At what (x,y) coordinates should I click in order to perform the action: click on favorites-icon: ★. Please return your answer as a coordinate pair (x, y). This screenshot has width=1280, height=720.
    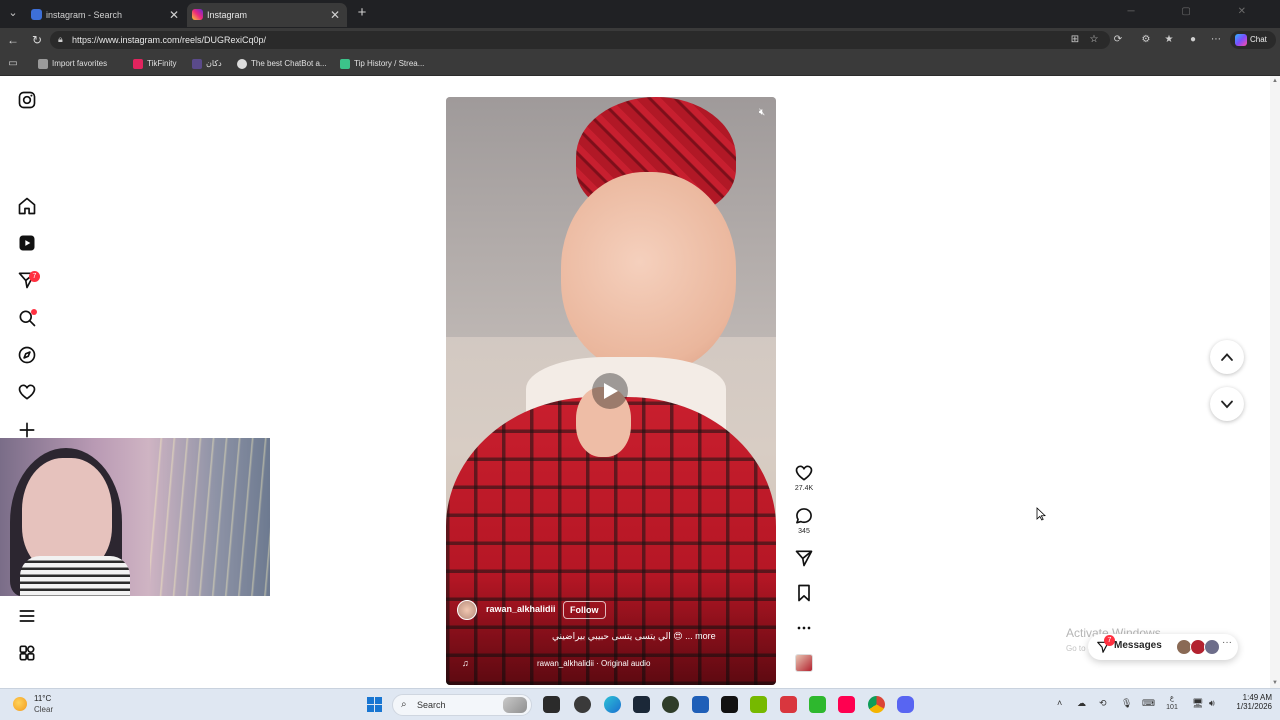
    Looking at the image, I should click on (1169, 40).